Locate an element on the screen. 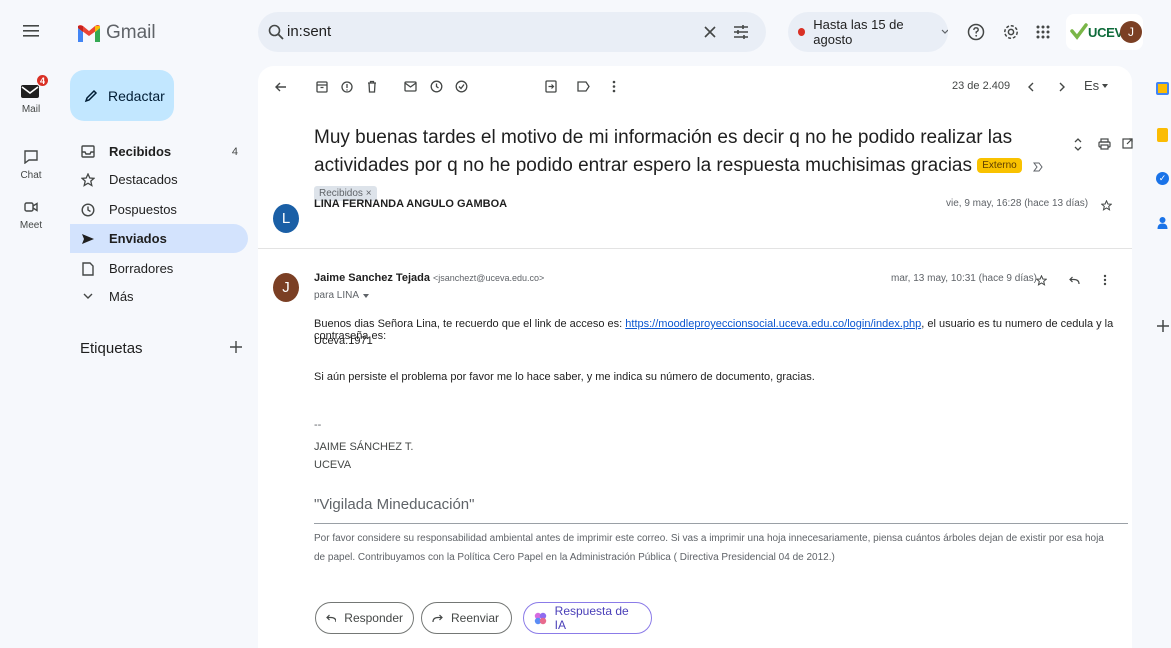 The height and width of the screenshot is (648, 1171). account-avatar: J is located at coordinates (1131, 32).